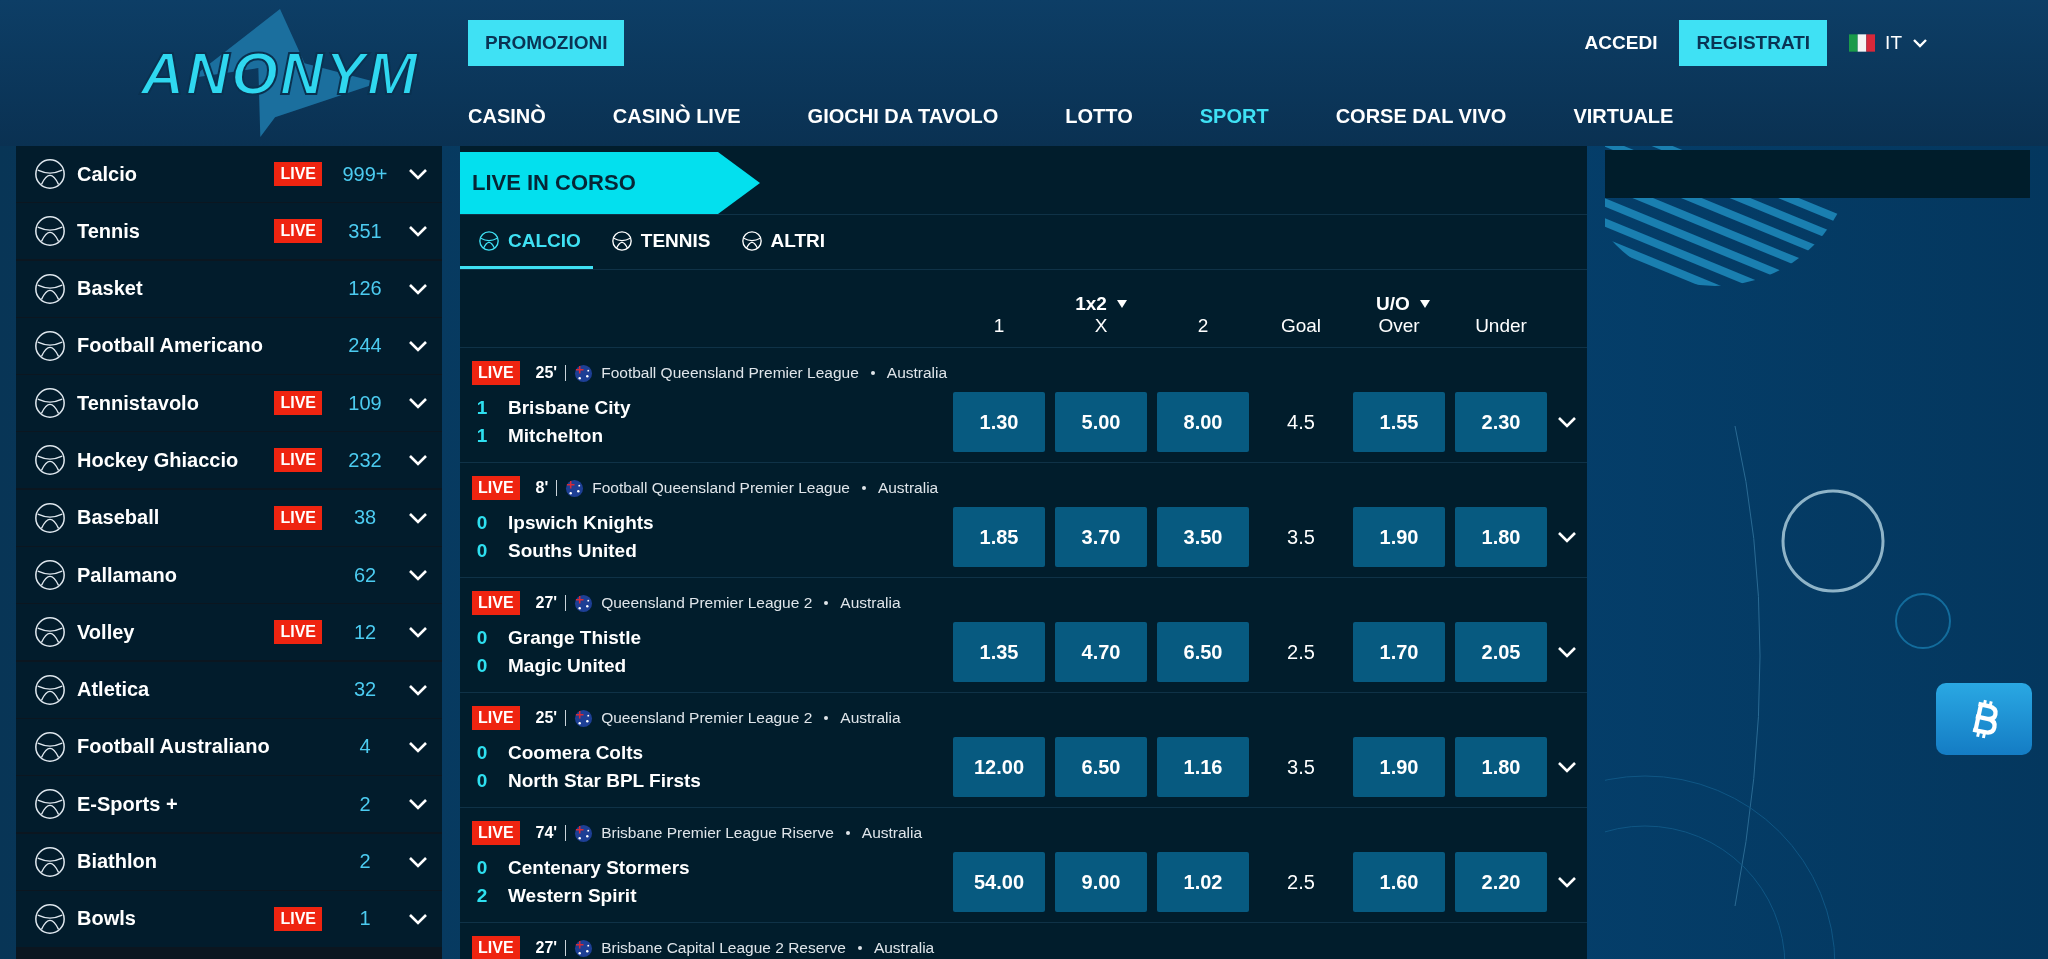  What do you see at coordinates (229, 460) in the screenshot?
I see `sport-menu-item: Hockey Ghiaccio LIVE 232` at bounding box center [229, 460].